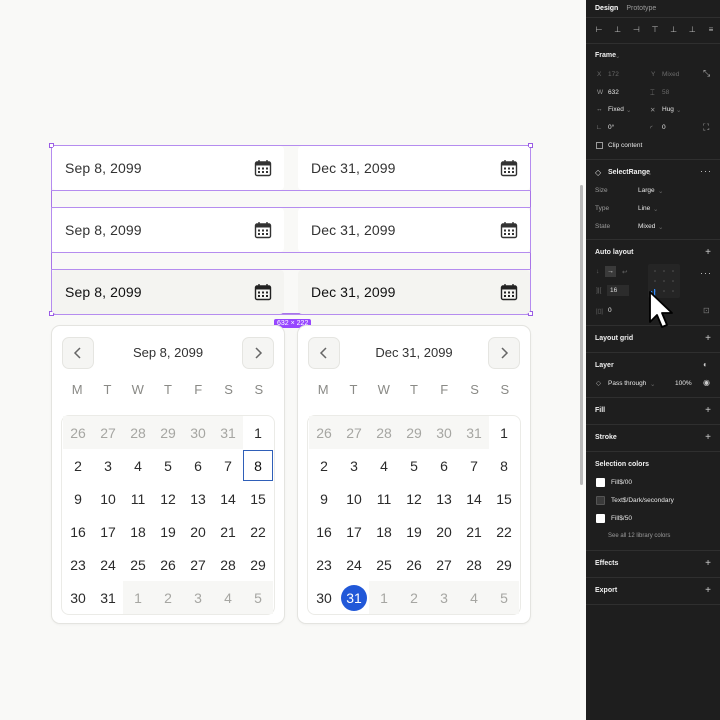 The image size is (720, 720). I want to click on day-cell: 31, so click(108, 597).